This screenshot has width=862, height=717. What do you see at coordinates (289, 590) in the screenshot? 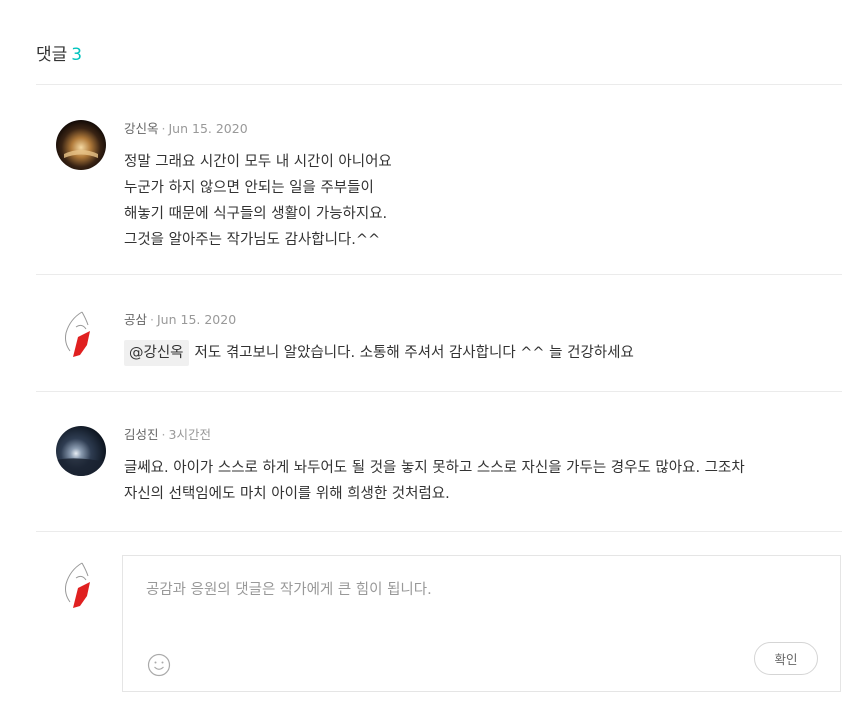
I see `comment-placeholder: 공감과 응원의 댓글은 작가에게 큰 힘이 됩니다.` at bounding box center [289, 590].